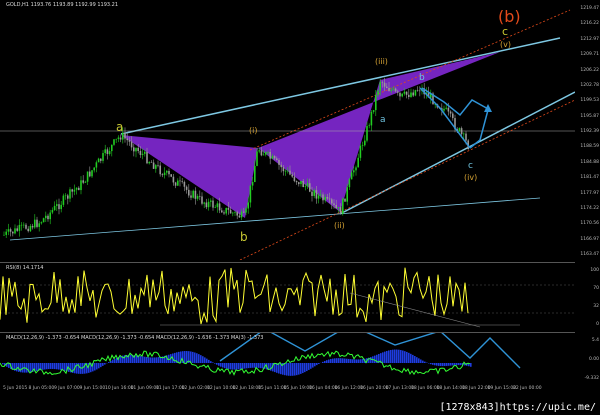  I want to click on time-axis-label: 18 Jun 22:00, so click(476, 388).